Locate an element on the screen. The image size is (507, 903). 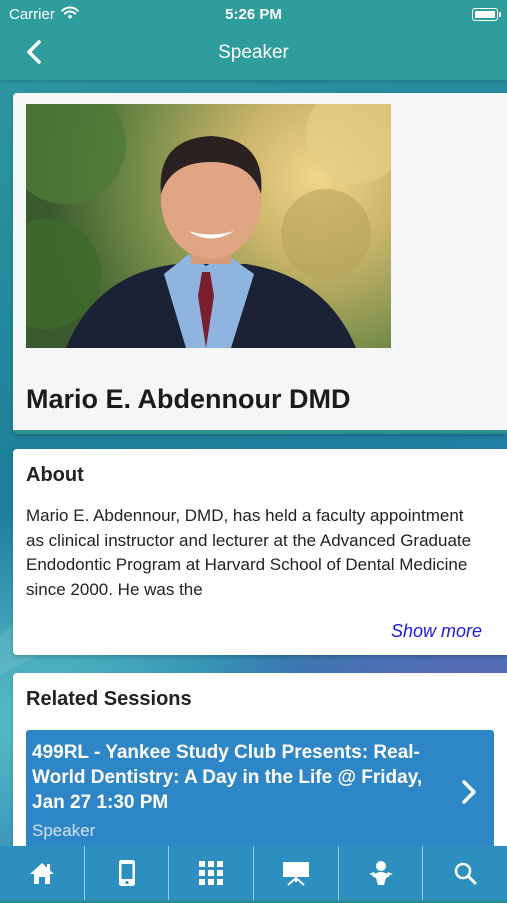
page-title: Speaker is located at coordinates (253, 52).